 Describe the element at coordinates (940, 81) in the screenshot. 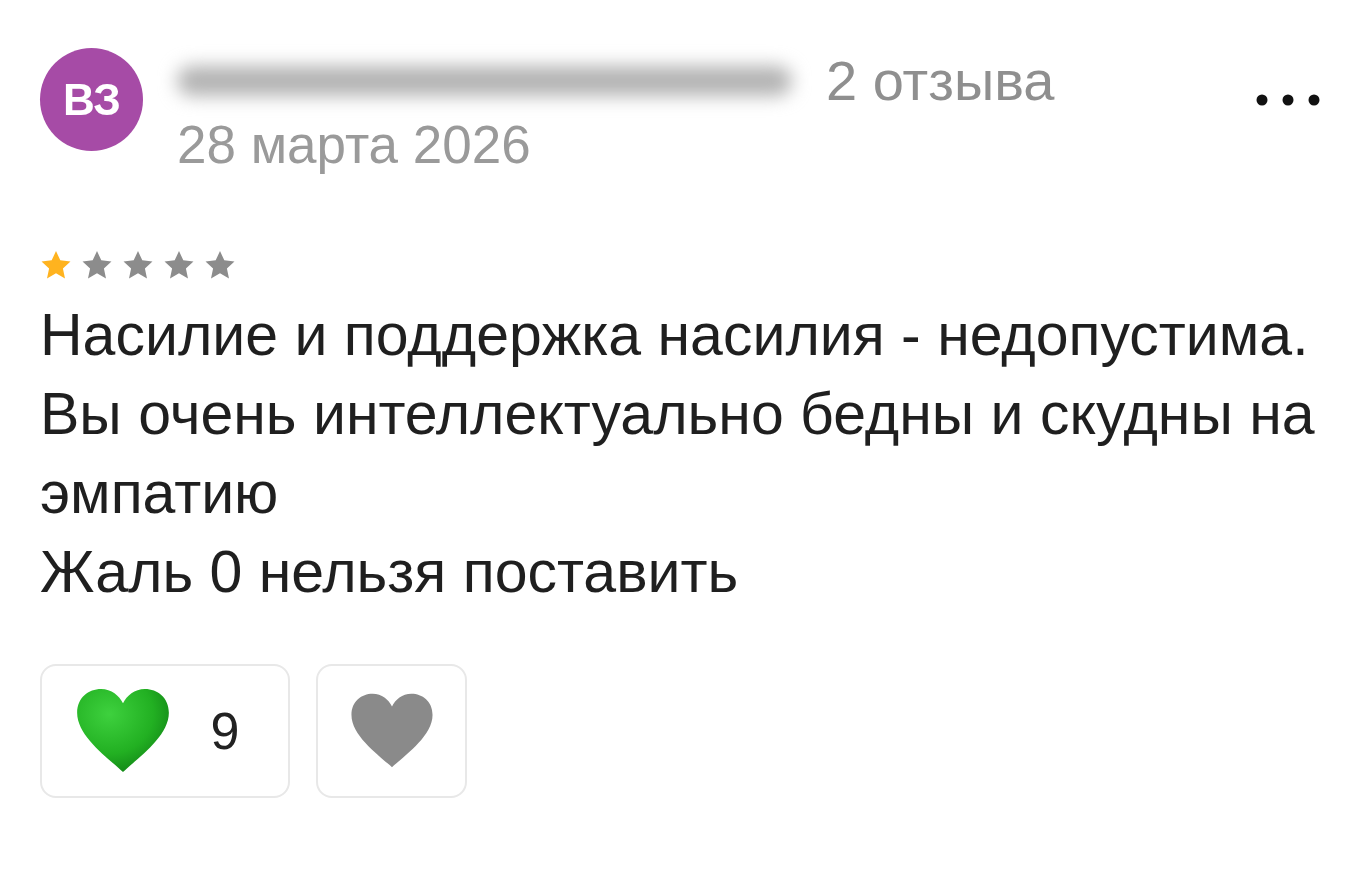

I see `review-count: 2 отзыва` at that location.